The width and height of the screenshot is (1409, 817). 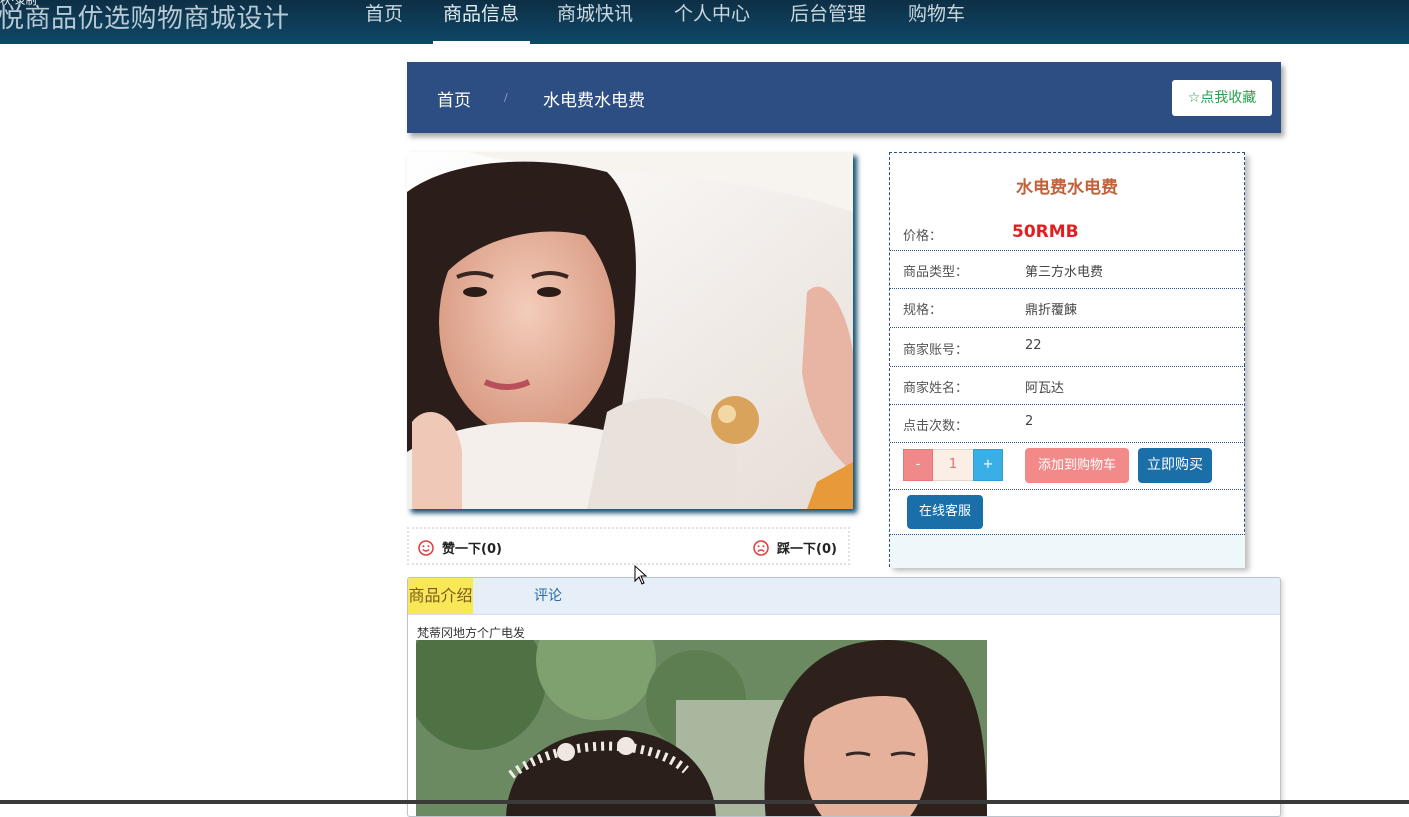 What do you see at coordinates (595, 23) in the screenshot?
I see `nav-item-news: 商城快讯` at bounding box center [595, 23].